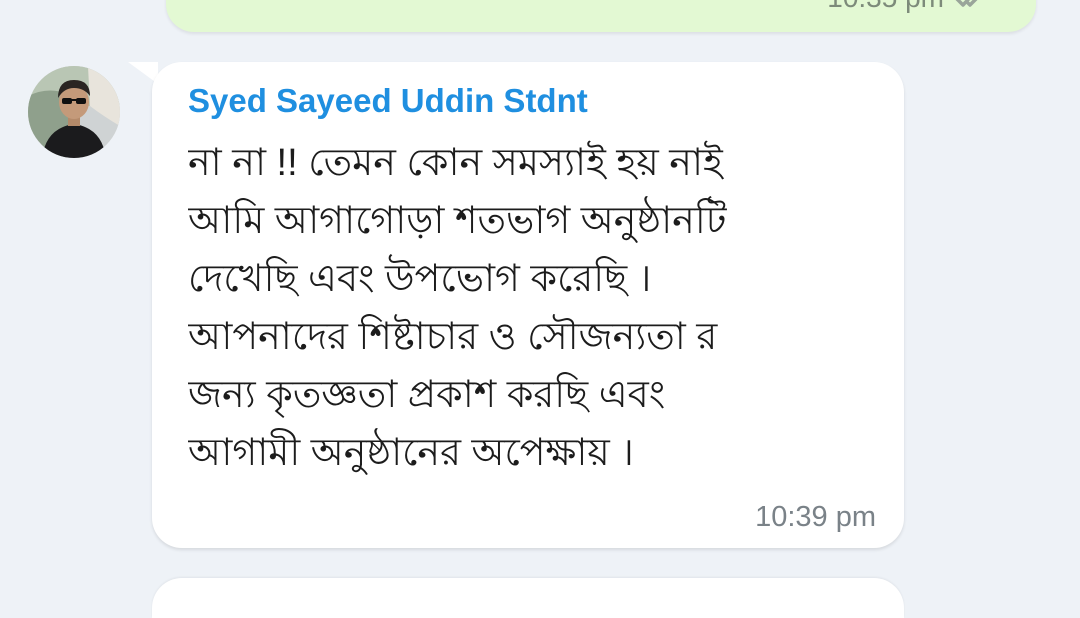 The width and height of the screenshot is (1080, 618). I want to click on message-line: আমি আগাগোড়া শতভাগ অনুষ্ঠানটি, so click(457, 221).